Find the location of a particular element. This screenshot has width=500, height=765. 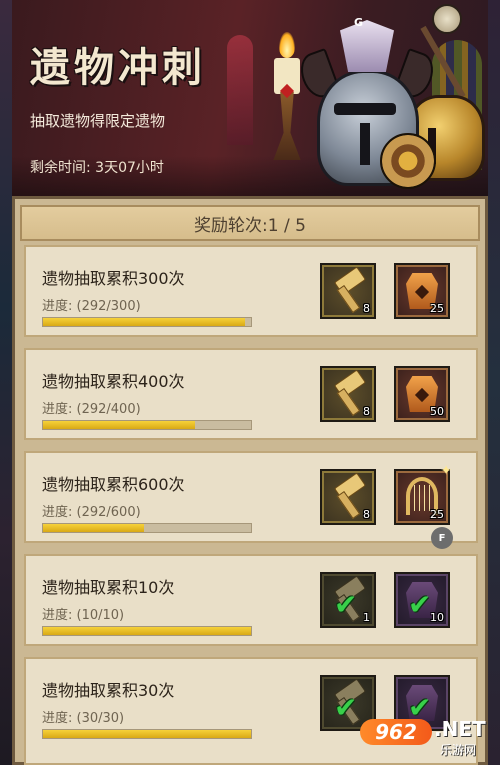

task-card: 遗物抽取累积600次 进度: (292/600) 8 ✦ 25 is located at coordinates (251, 497).